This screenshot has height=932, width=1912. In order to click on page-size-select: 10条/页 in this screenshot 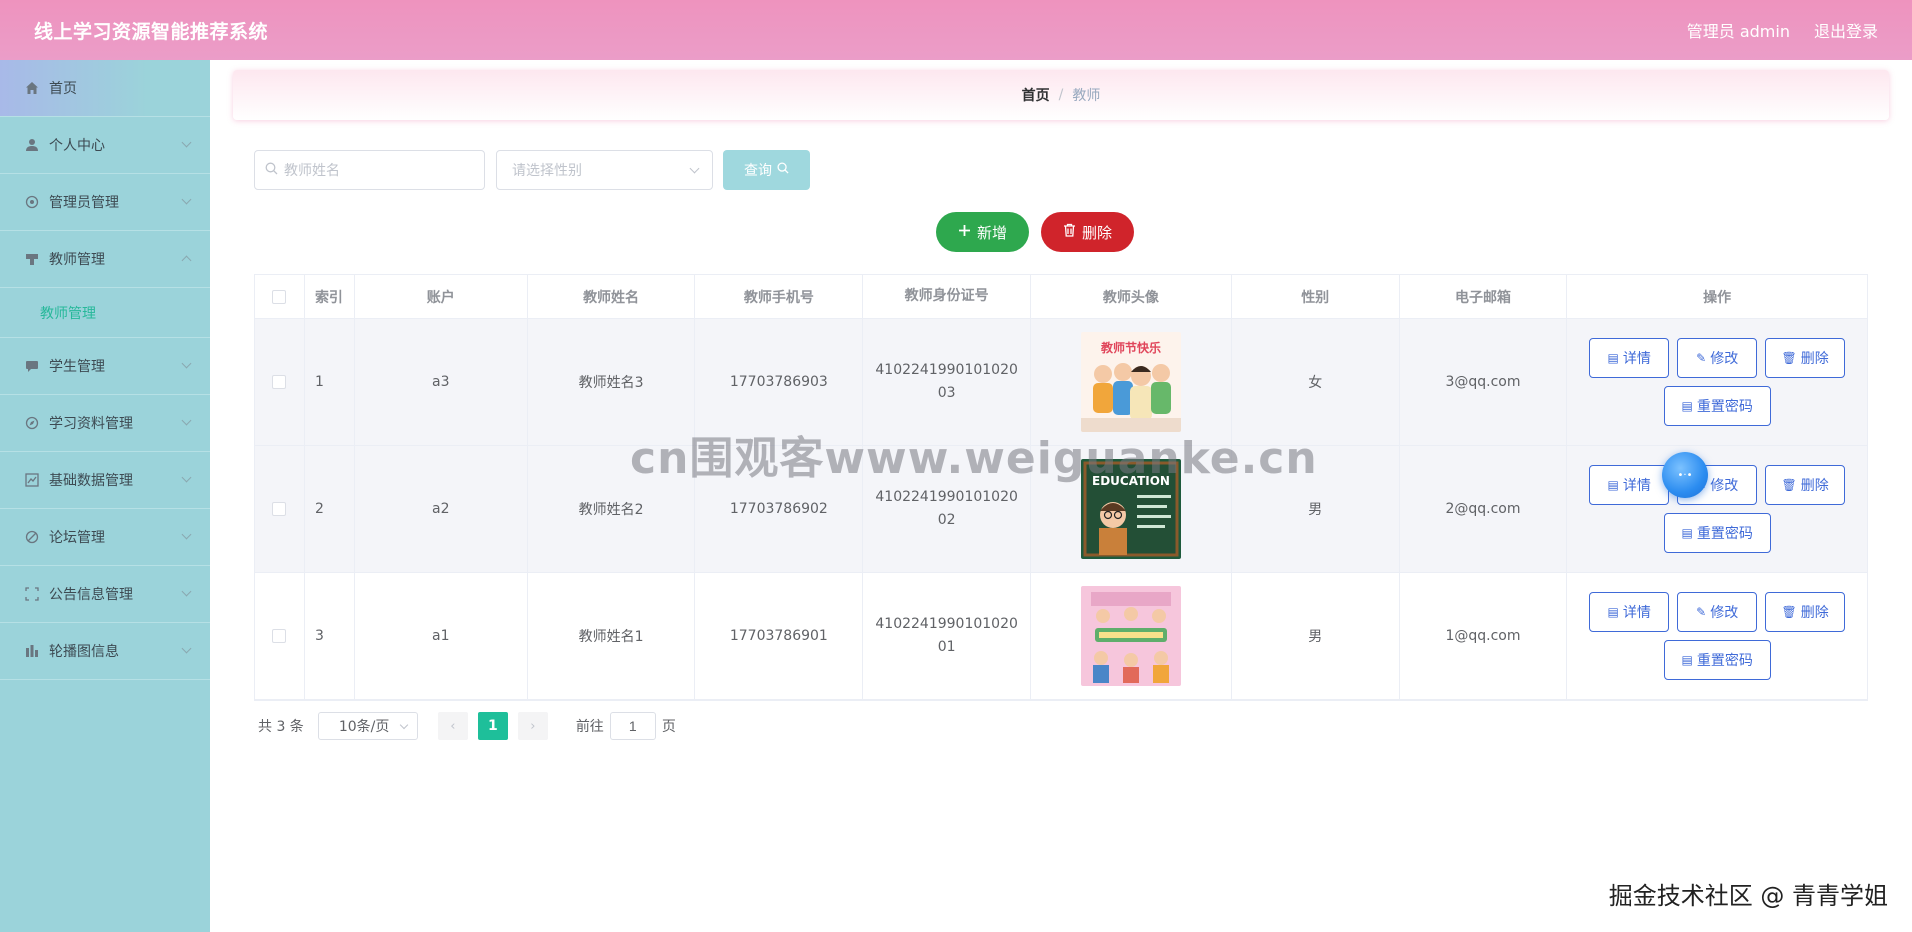, I will do `click(367, 726)`.